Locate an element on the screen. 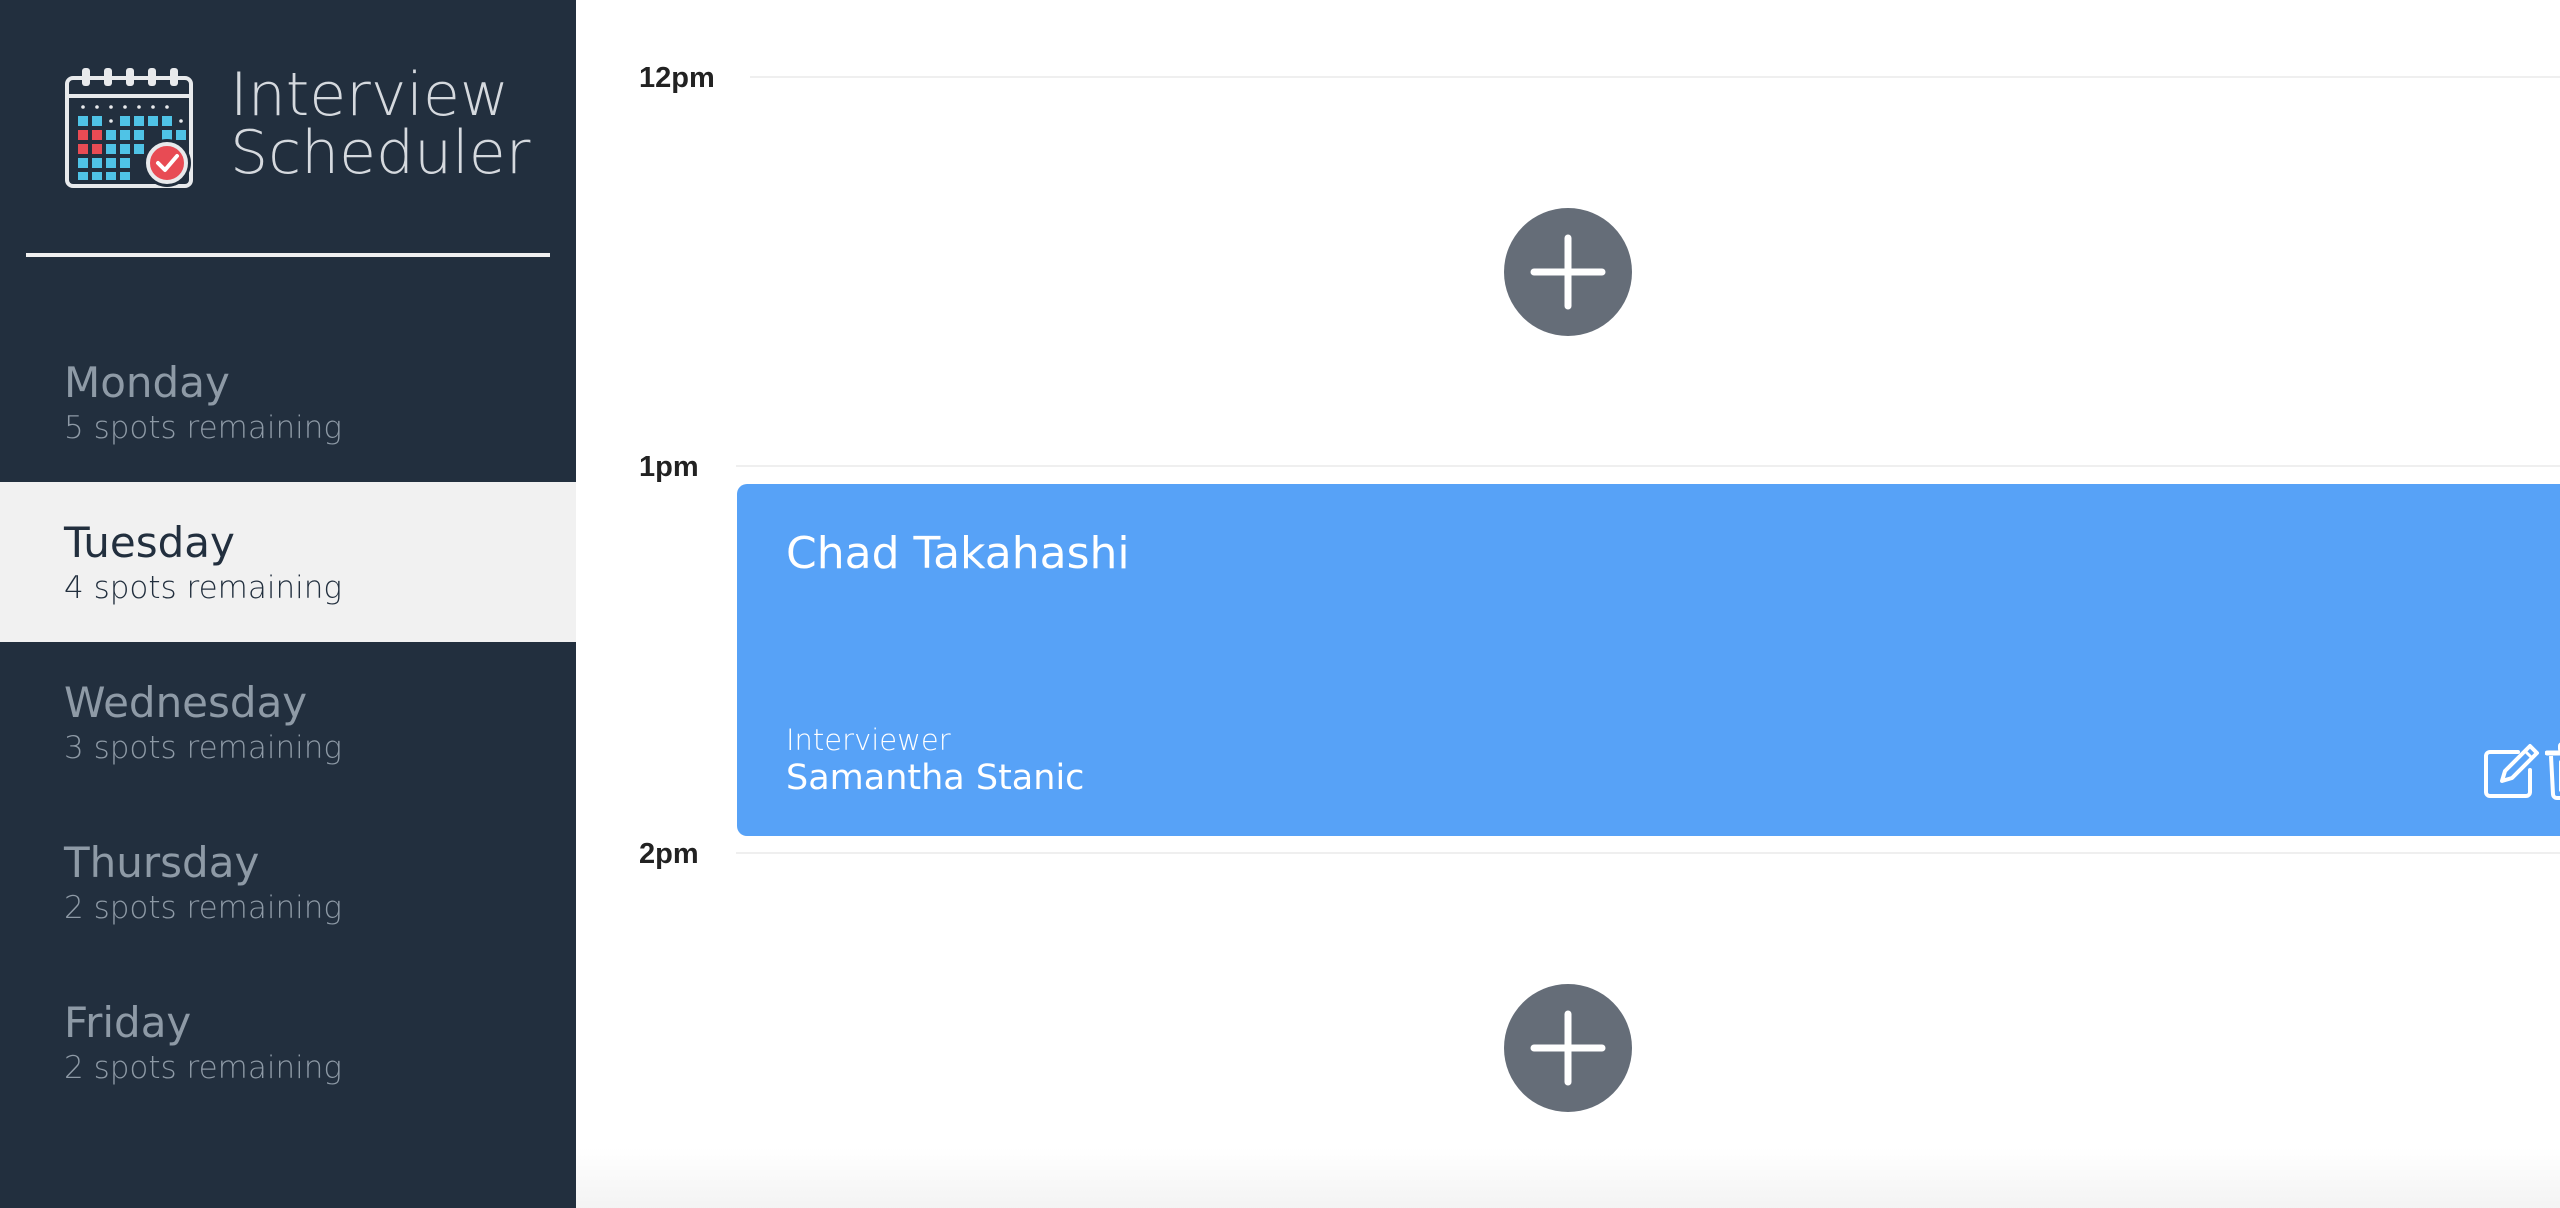  day-name: Tuesday is located at coordinates (149, 542).